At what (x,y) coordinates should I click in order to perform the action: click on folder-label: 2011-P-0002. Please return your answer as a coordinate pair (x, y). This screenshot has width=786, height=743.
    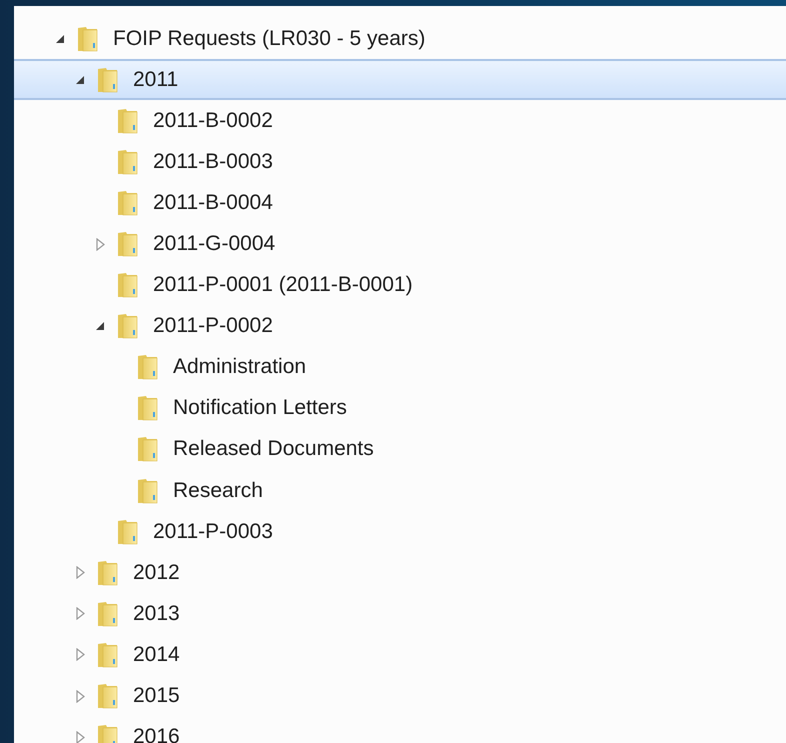
    Looking at the image, I should click on (213, 326).